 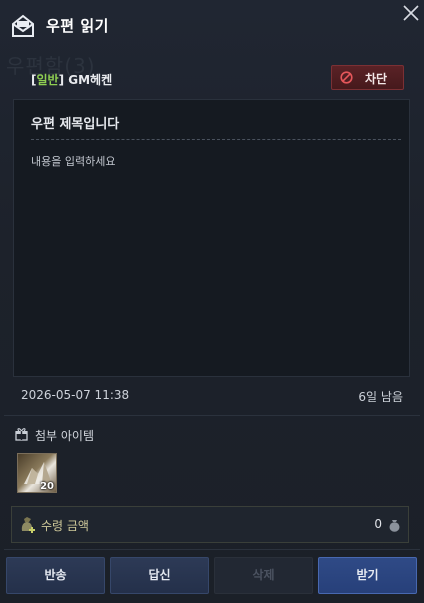 I want to click on remaining-days: 6일 남음, so click(x=380, y=397).